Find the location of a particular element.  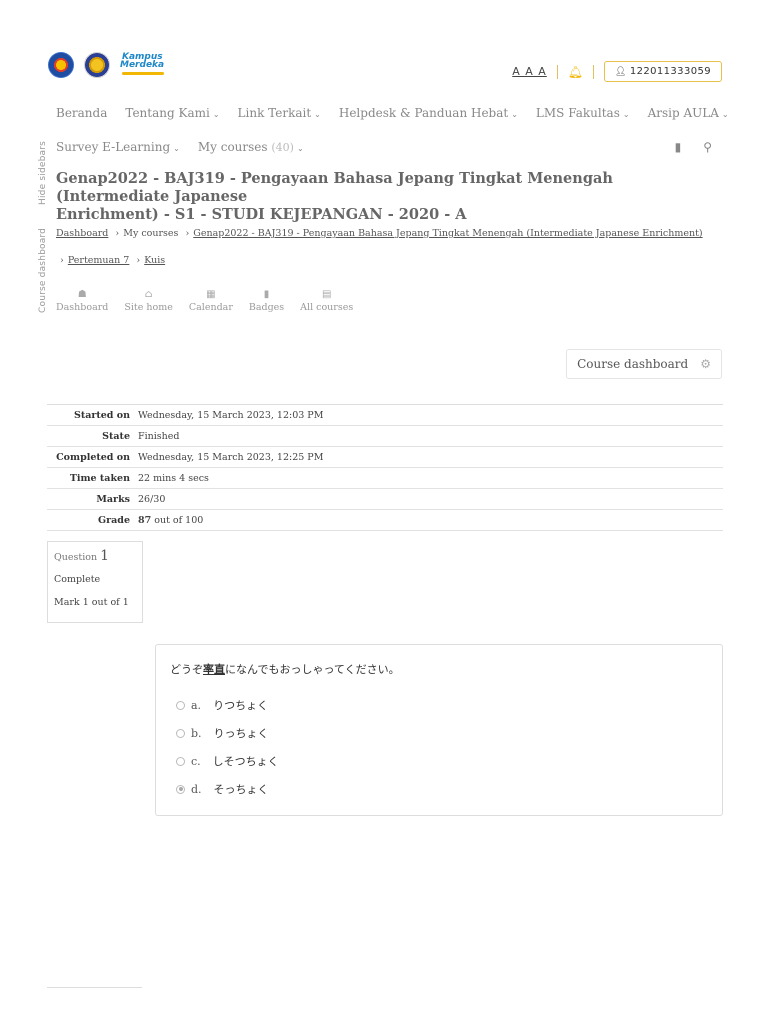

question-state: Complete is located at coordinates (77, 579).